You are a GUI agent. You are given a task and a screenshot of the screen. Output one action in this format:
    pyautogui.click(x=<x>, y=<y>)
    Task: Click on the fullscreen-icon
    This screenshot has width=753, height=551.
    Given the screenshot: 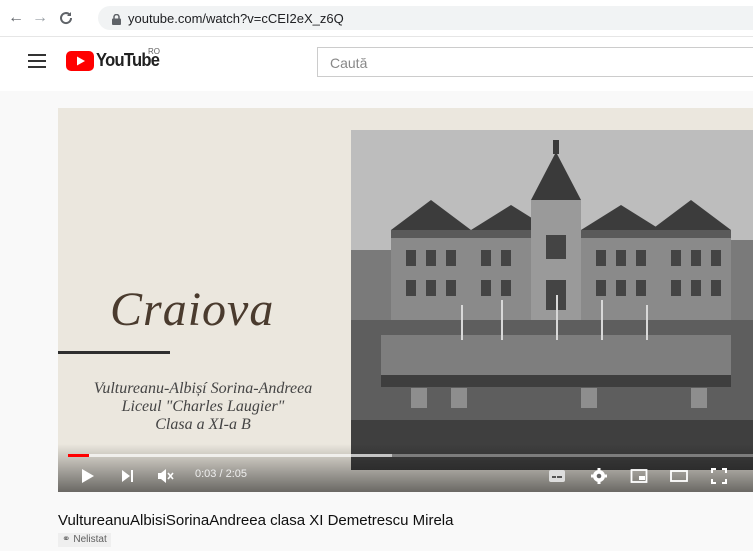 What is the action you would take?
    pyautogui.click(x=719, y=476)
    